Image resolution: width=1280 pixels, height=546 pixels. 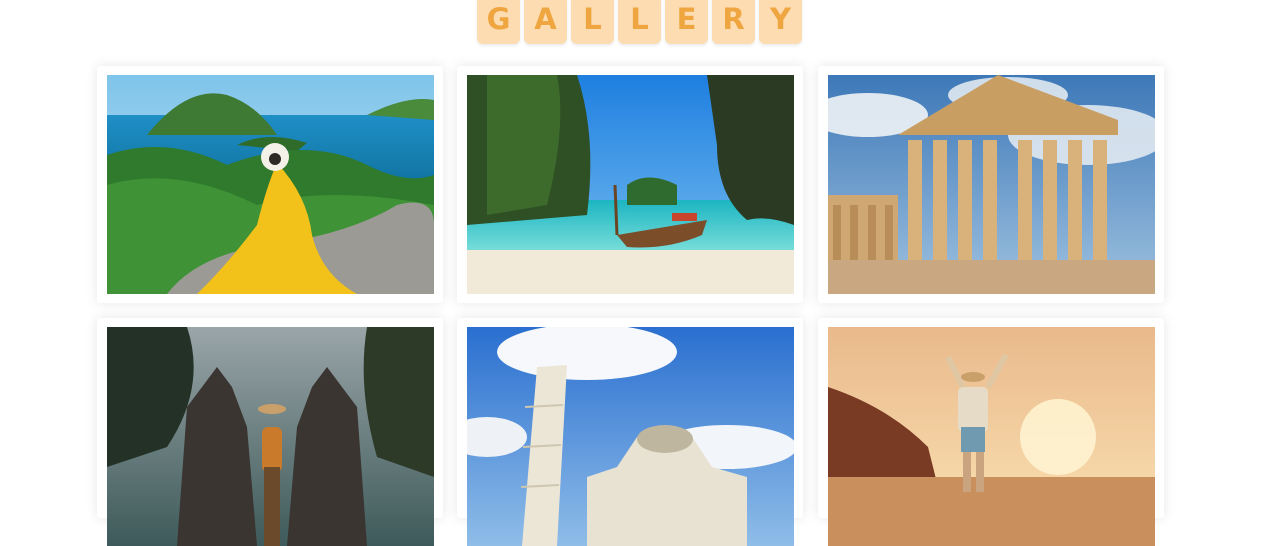 I want to click on gallery-card-pisa, so click(x=630, y=432).